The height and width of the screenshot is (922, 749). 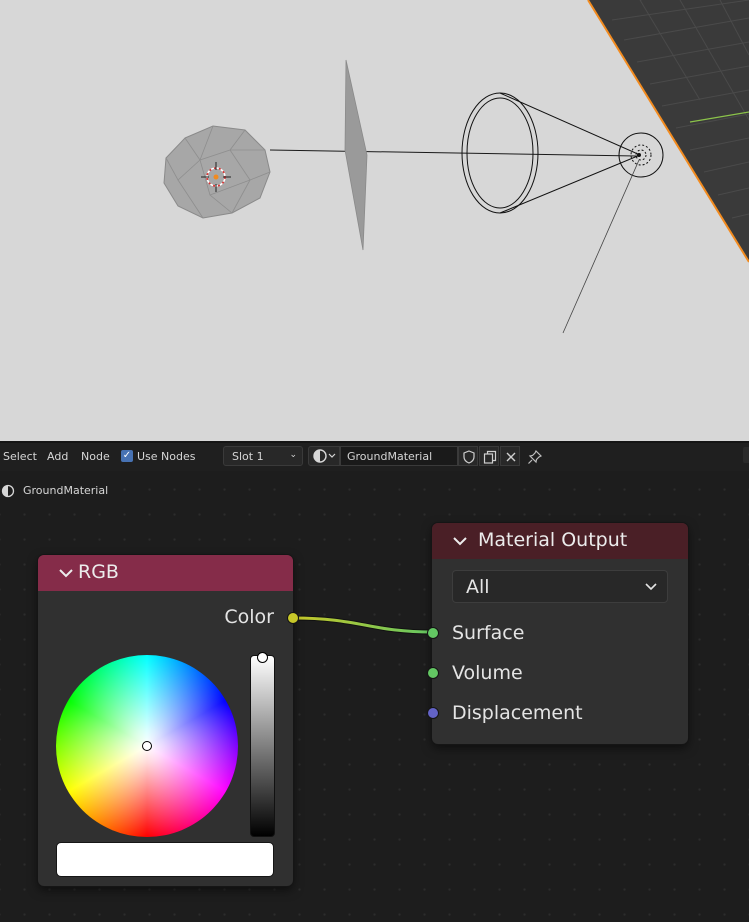 I want to click on direction-line, so click(x=454, y=153).